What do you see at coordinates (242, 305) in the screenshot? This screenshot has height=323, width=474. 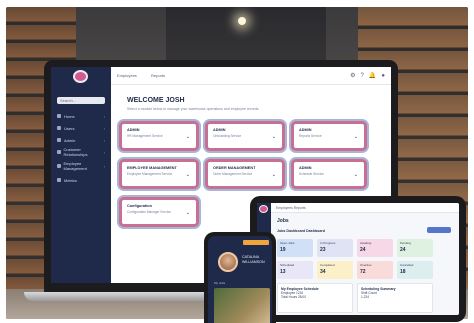 I see `profile-photo` at bounding box center [242, 305].